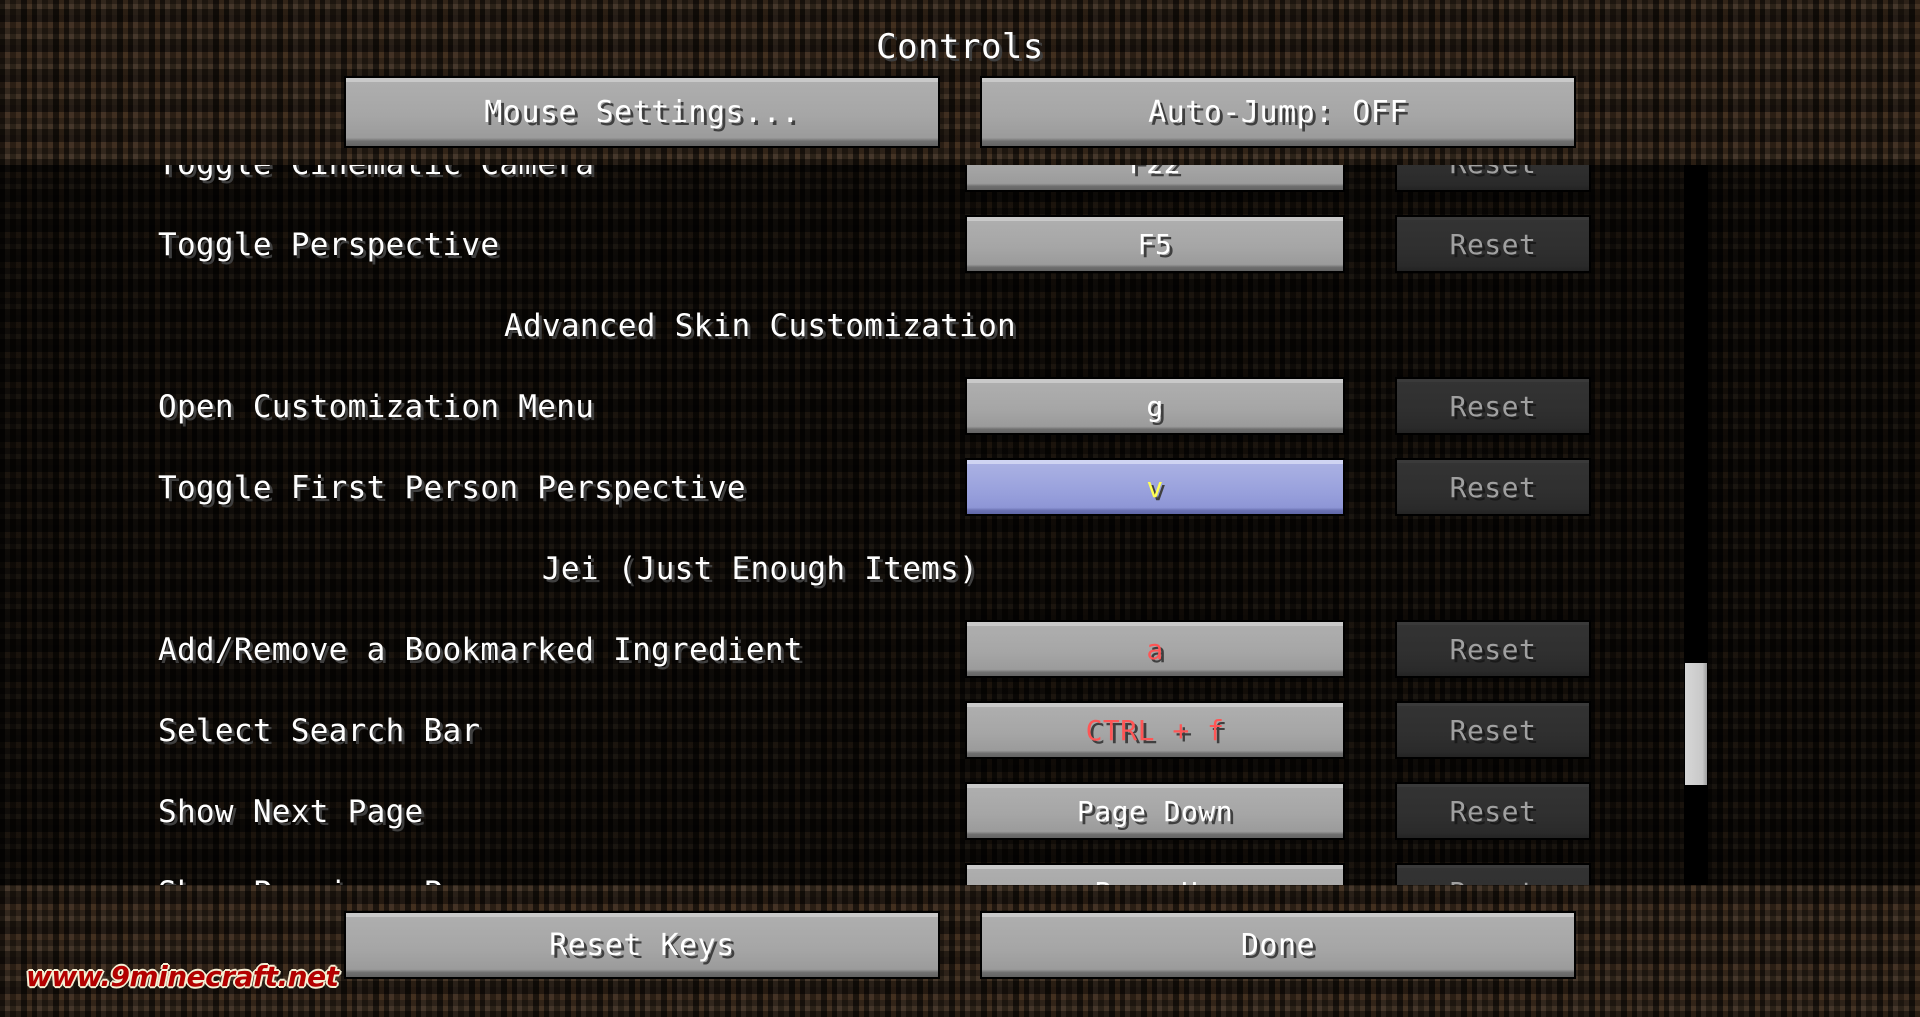 The height and width of the screenshot is (1017, 1920). Describe the element at coordinates (760, 325) in the screenshot. I see `section-header-label: Advanced Skin Customization` at that location.